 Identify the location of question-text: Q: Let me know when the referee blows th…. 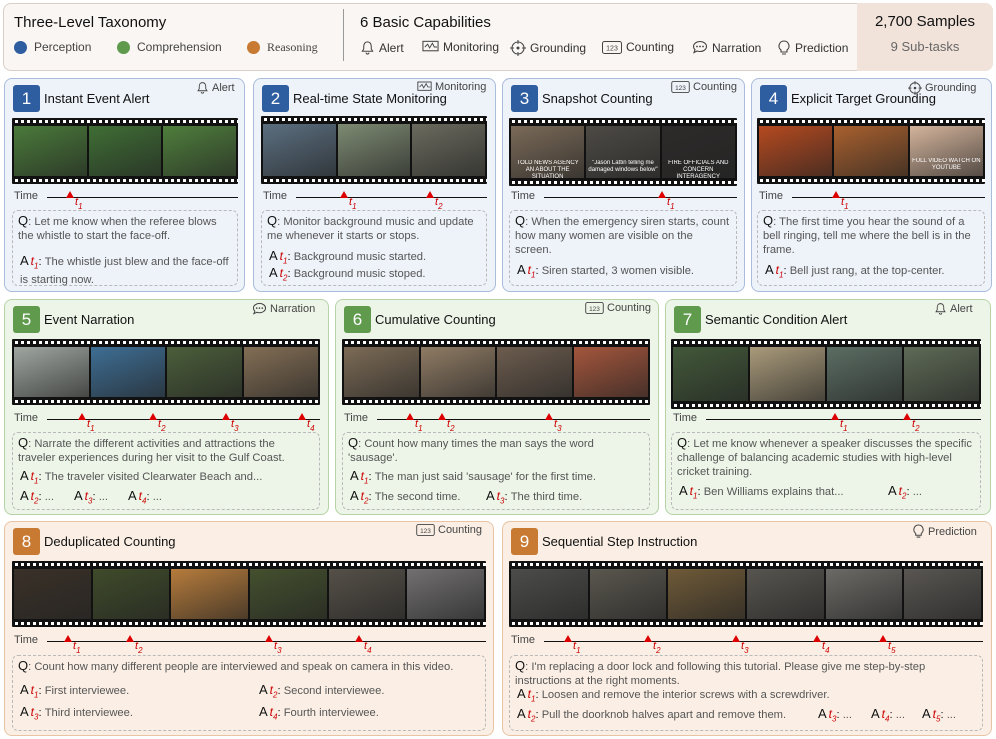
(117, 228).